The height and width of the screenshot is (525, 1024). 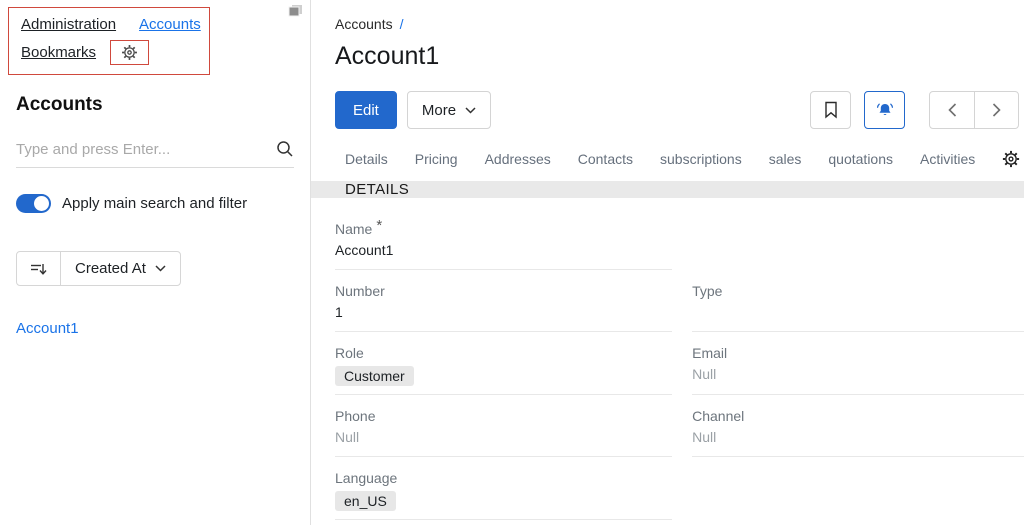 I want to click on filter-toggle-switch, so click(x=33, y=203).